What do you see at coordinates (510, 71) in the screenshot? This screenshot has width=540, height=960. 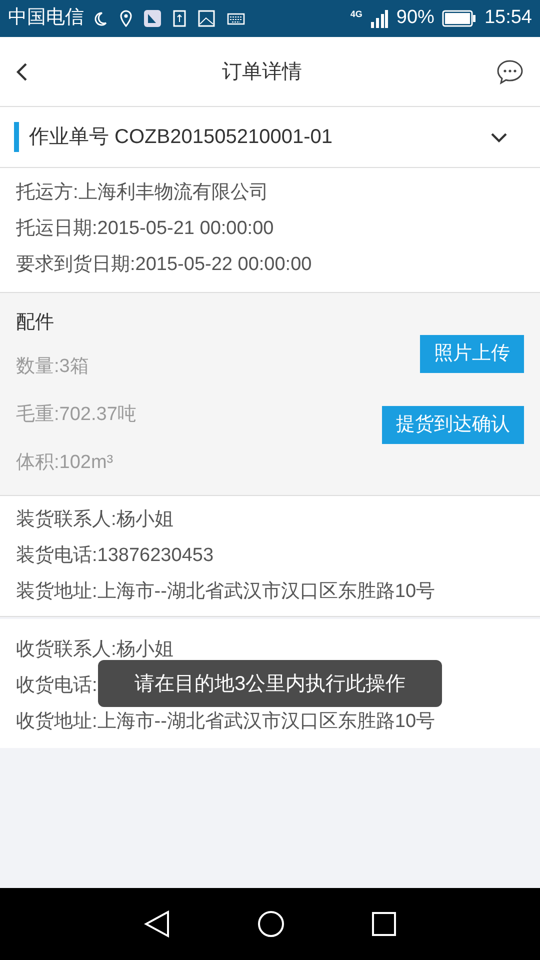 I see `message-icon` at bounding box center [510, 71].